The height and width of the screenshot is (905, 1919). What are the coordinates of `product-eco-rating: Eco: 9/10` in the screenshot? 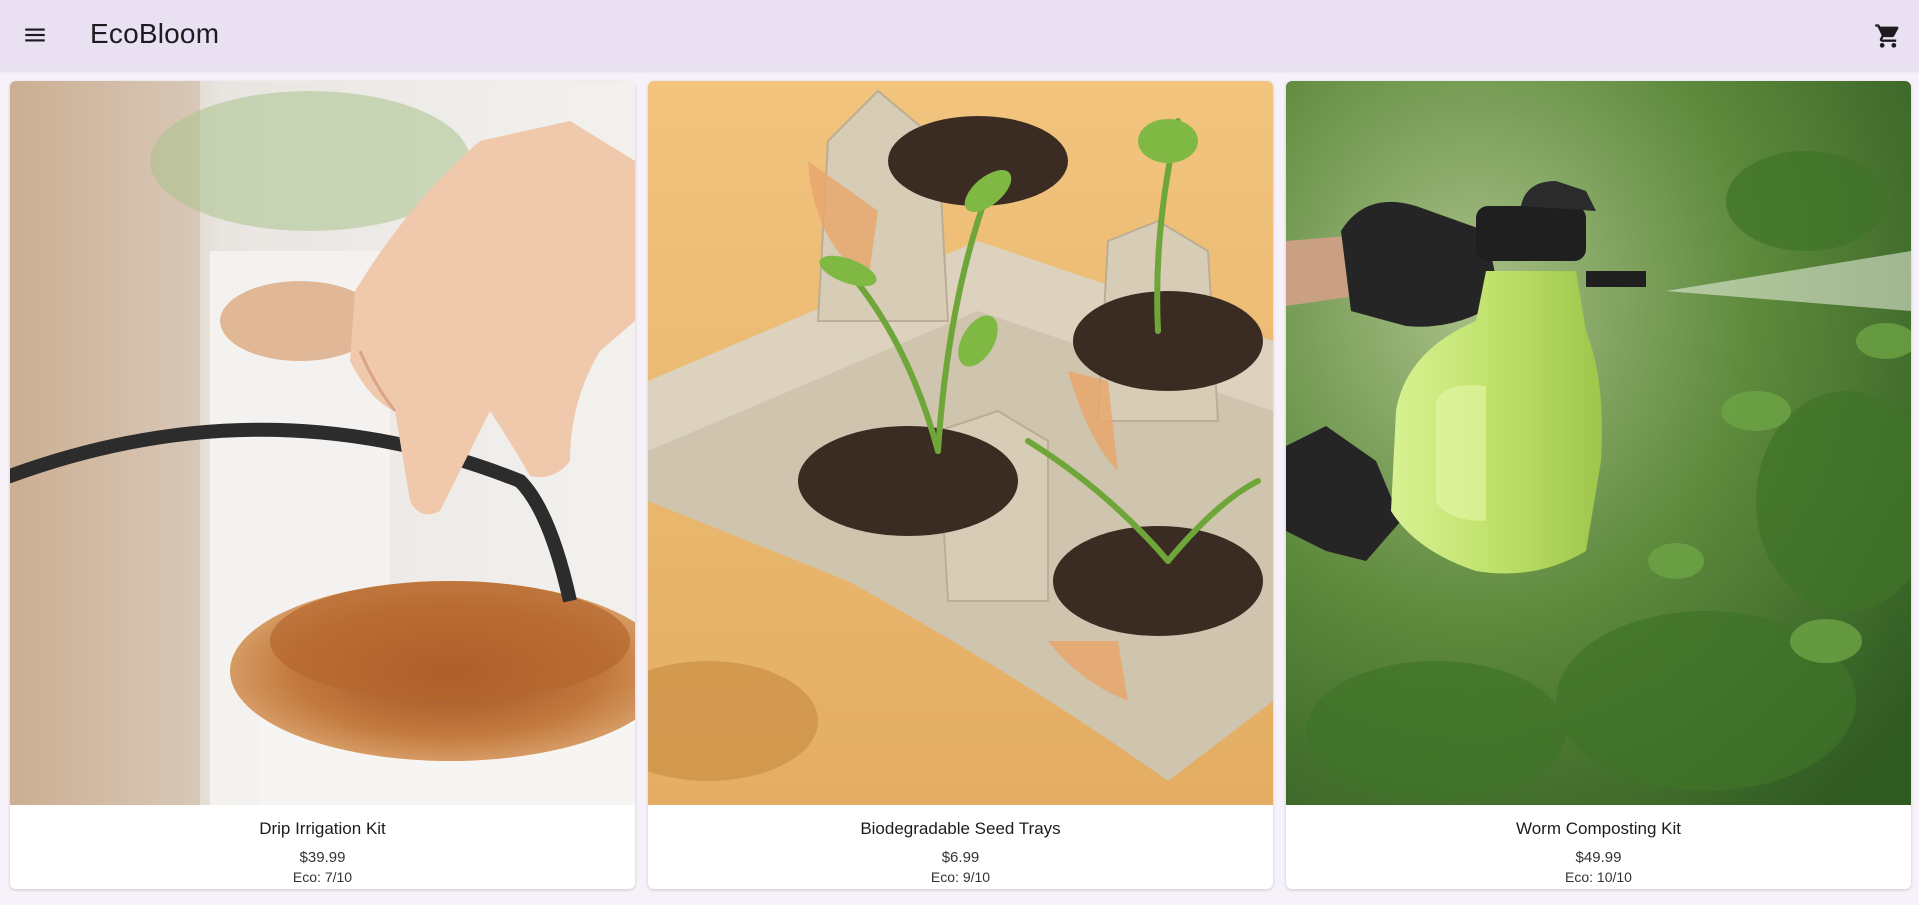 It's located at (960, 877).